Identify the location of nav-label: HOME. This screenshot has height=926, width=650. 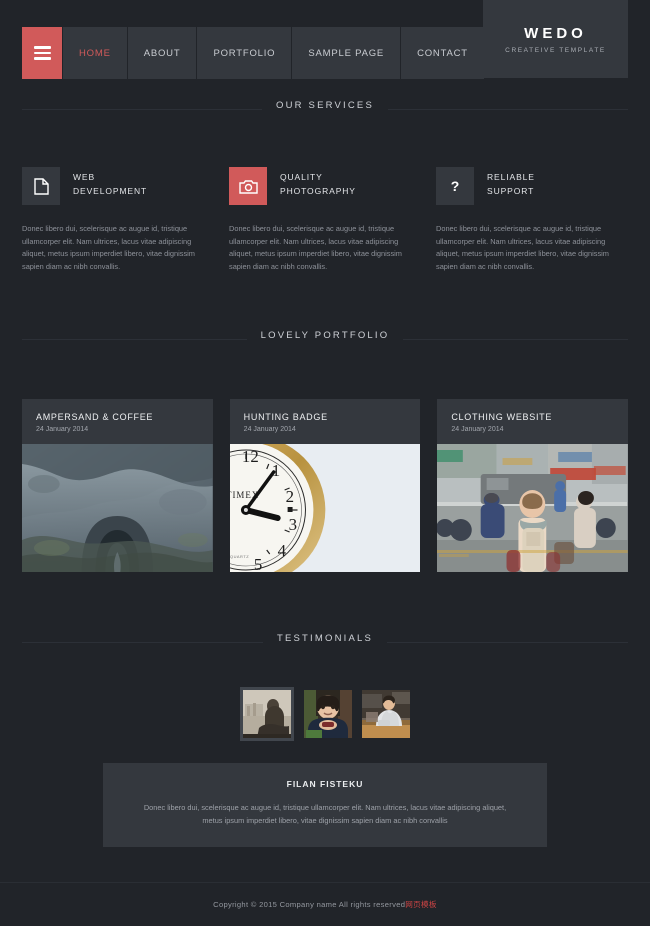
(95, 53).